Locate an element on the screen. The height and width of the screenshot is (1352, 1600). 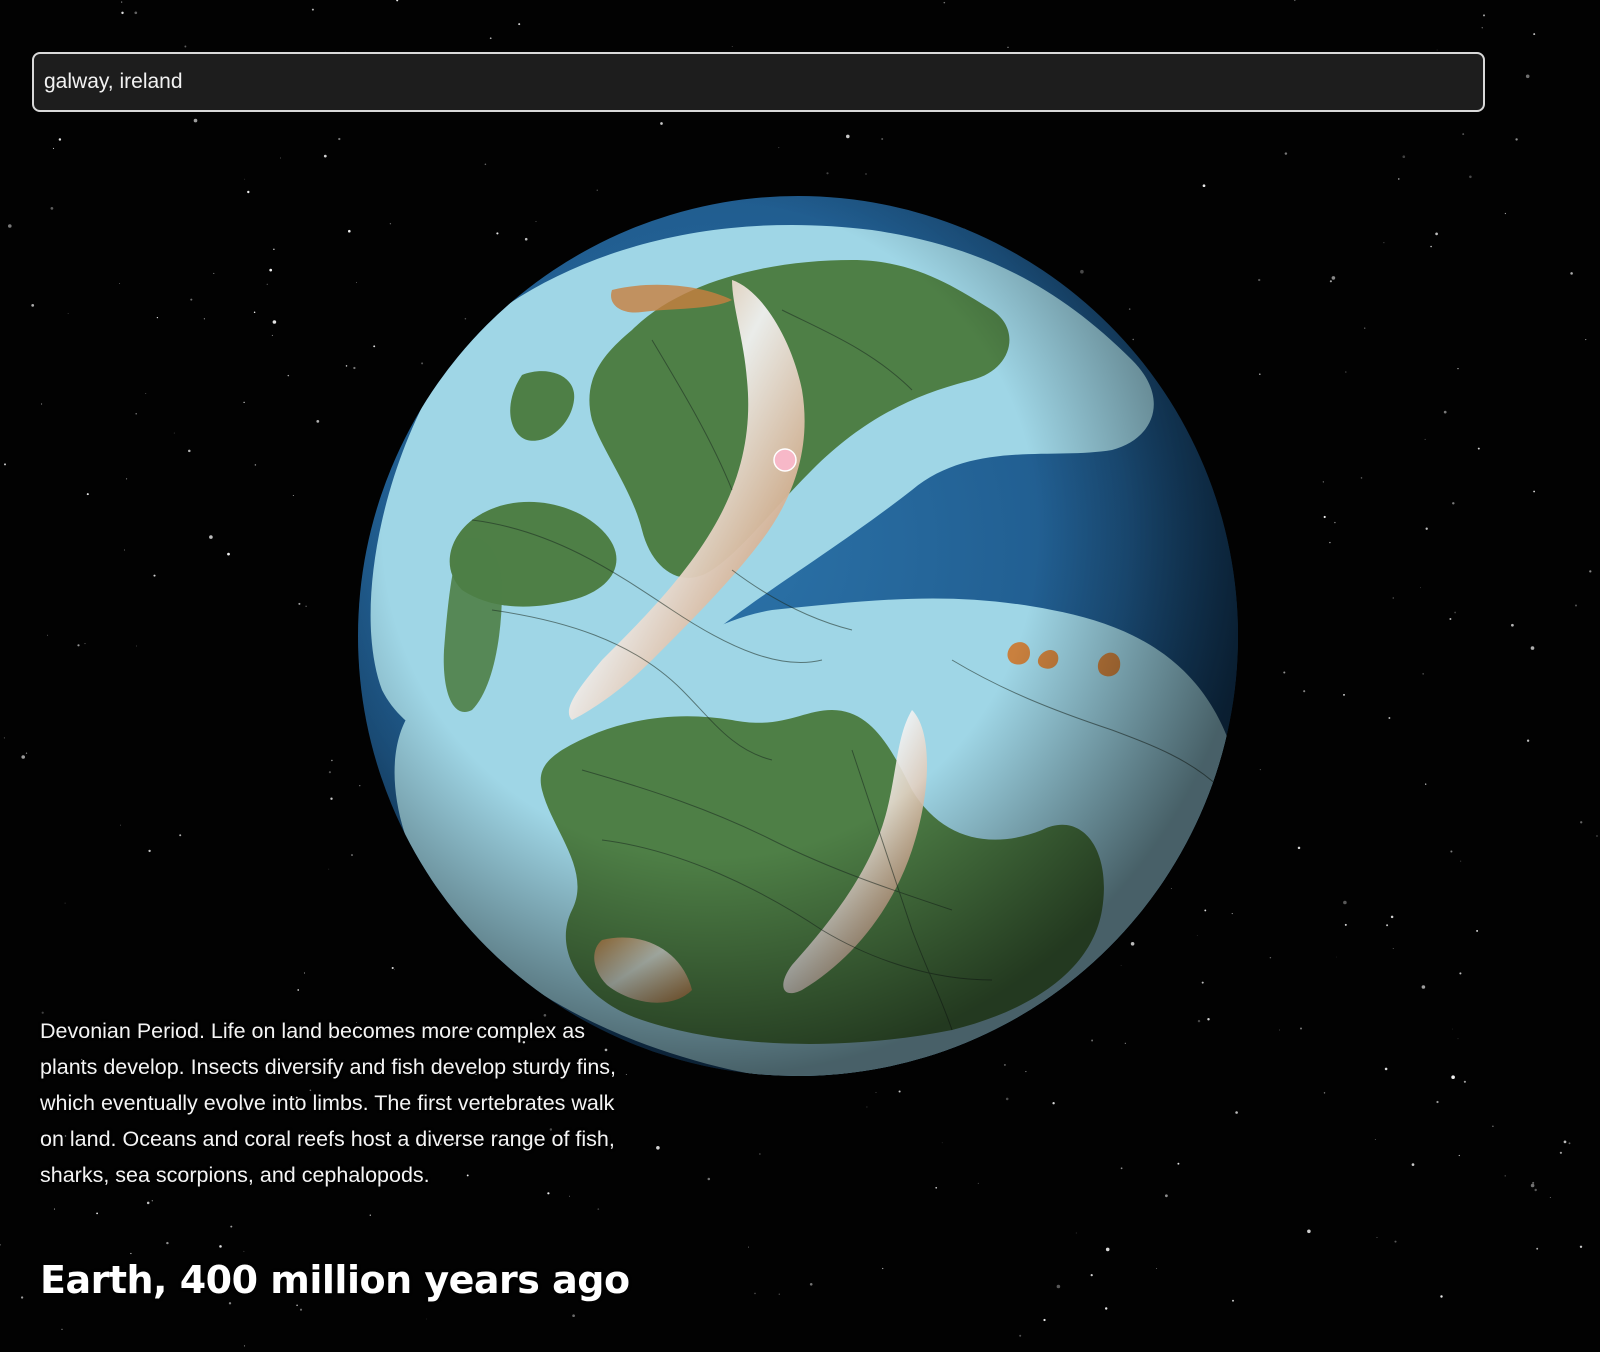
location-search-box is located at coordinates (758, 82).